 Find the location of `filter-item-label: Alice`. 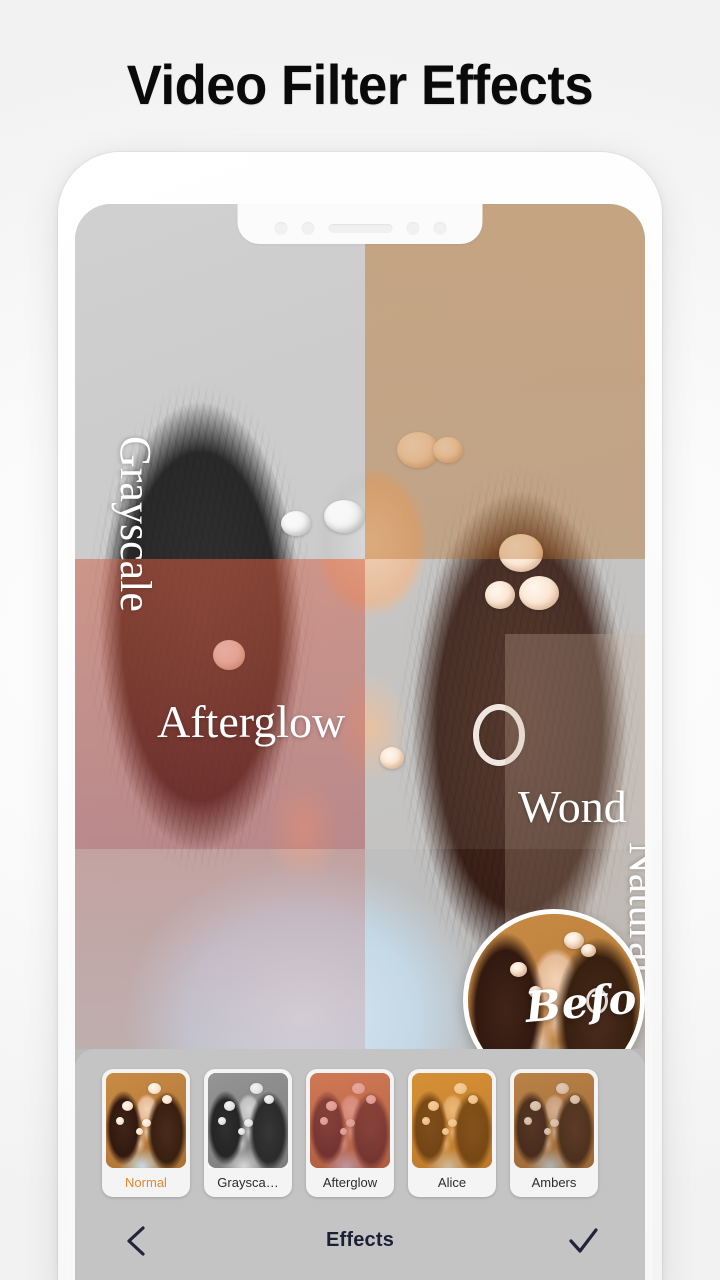

filter-item-label: Alice is located at coordinates (452, 1182).